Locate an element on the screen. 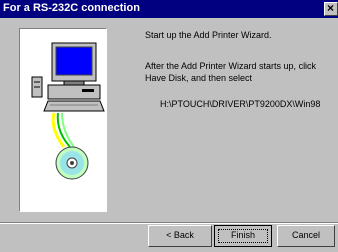 The height and width of the screenshot is (252, 338). close-button: × is located at coordinates (331, 8).